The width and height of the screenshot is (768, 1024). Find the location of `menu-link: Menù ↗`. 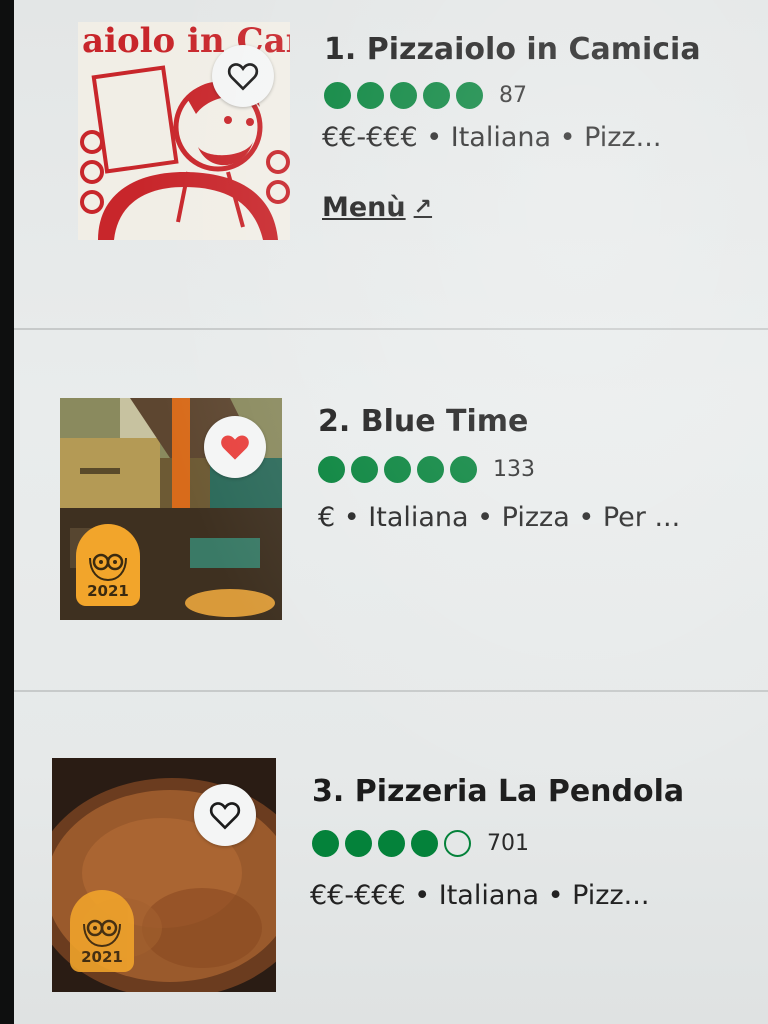

menu-link: Menù ↗ is located at coordinates (377, 207).